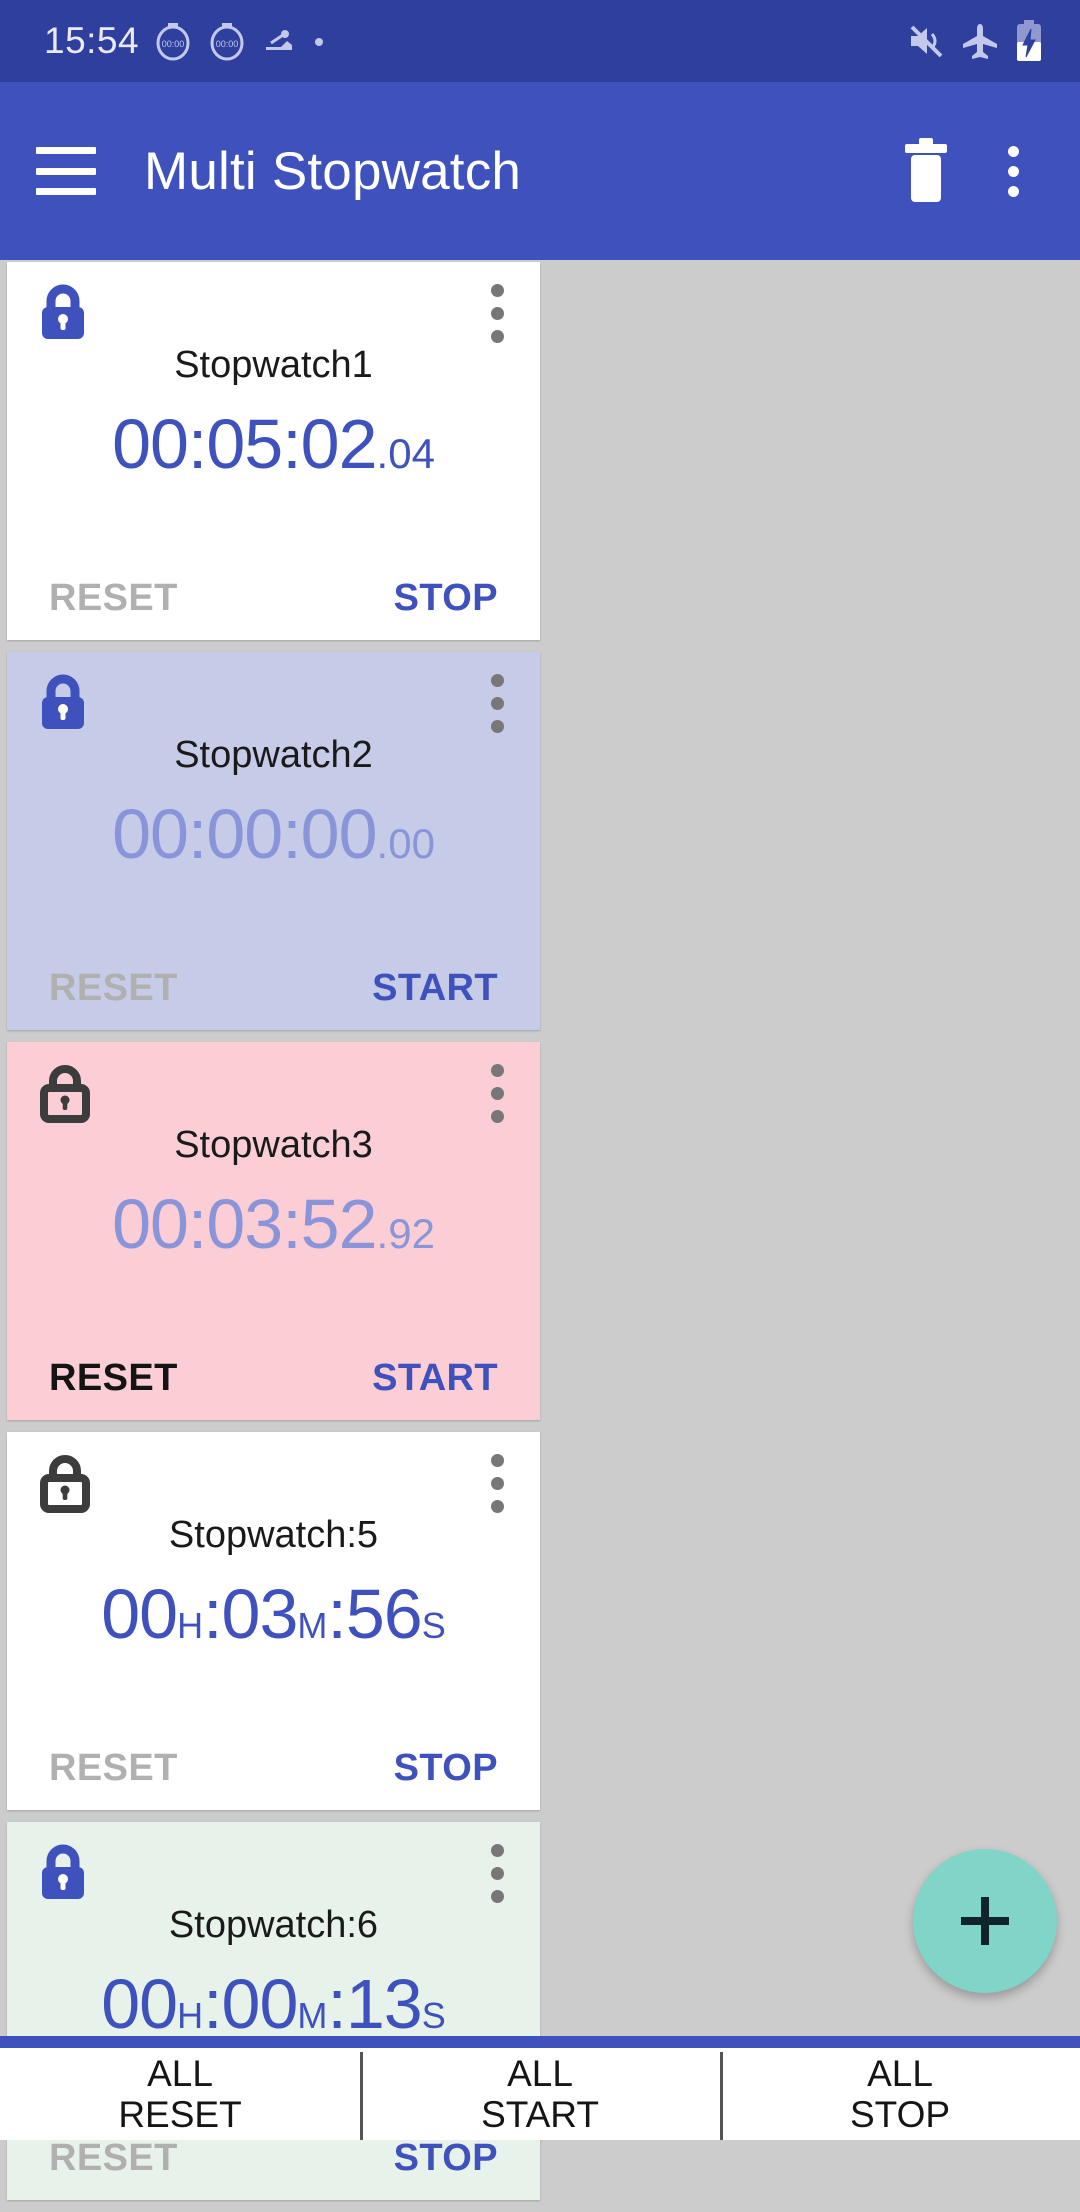 The image size is (1080, 2212). Describe the element at coordinates (279, 40) in the screenshot. I see `app-notification-icon` at that location.